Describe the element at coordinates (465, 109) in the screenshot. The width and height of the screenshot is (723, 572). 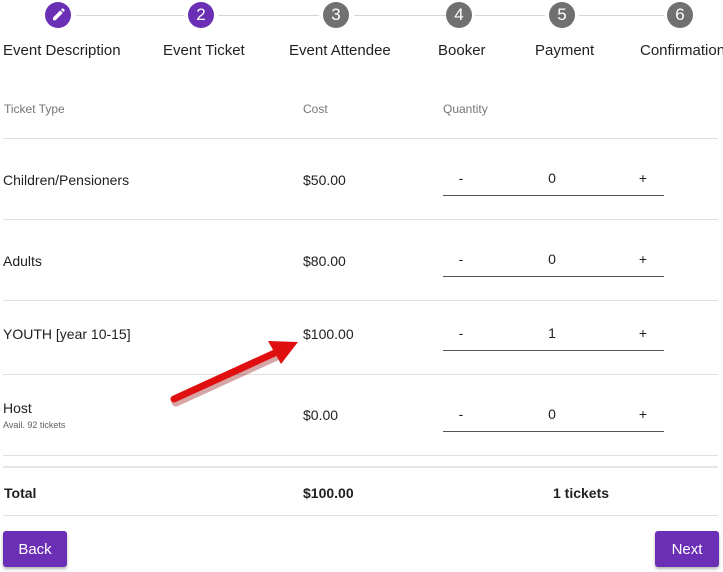
I see `header-quantity: Quantity` at that location.